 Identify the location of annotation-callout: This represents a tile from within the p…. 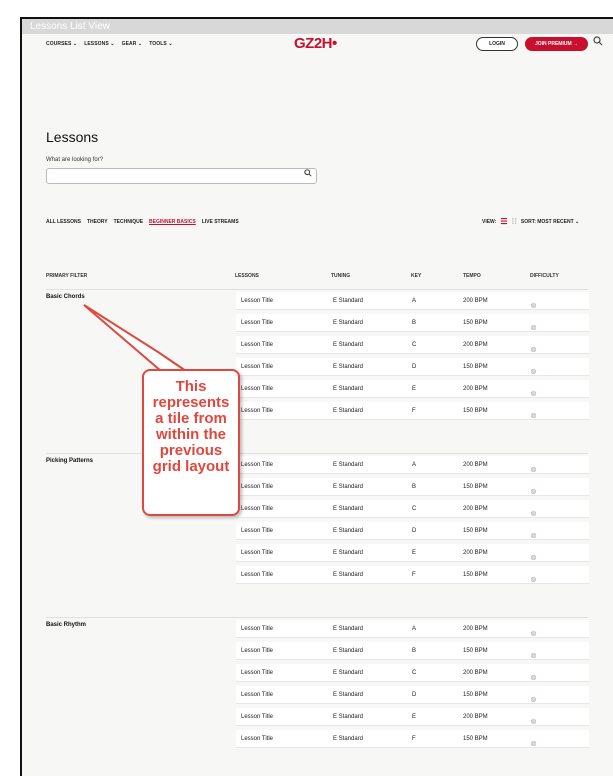
(191, 442).